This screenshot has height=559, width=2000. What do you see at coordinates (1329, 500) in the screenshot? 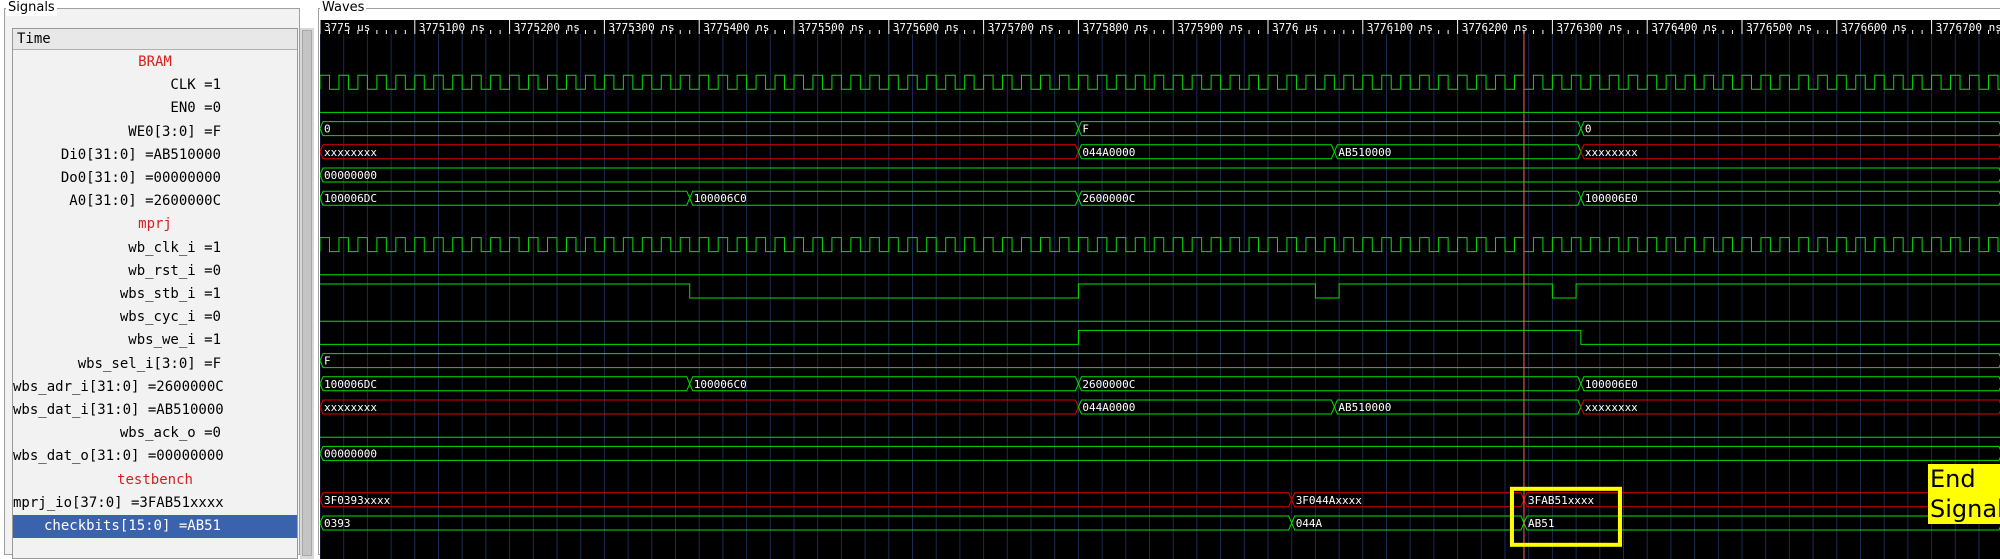
I see `bus-value-label: 3F044Axxxx` at bounding box center [1329, 500].